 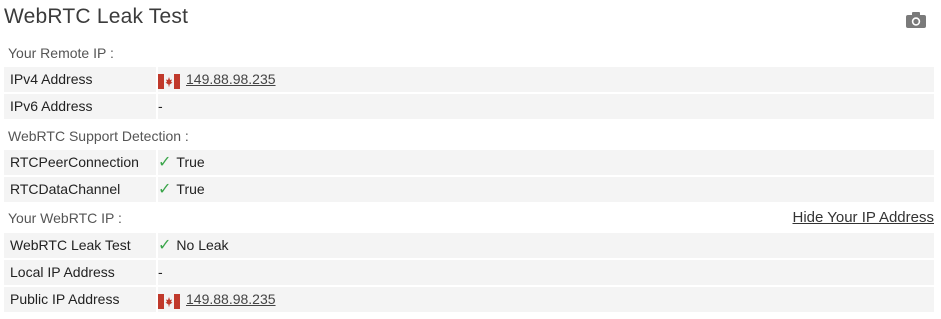 What do you see at coordinates (469, 245) in the screenshot?
I see `webrtc-leak-test-row: WebRTC Leak Test ✓ No Leak` at bounding box center [469, 245].